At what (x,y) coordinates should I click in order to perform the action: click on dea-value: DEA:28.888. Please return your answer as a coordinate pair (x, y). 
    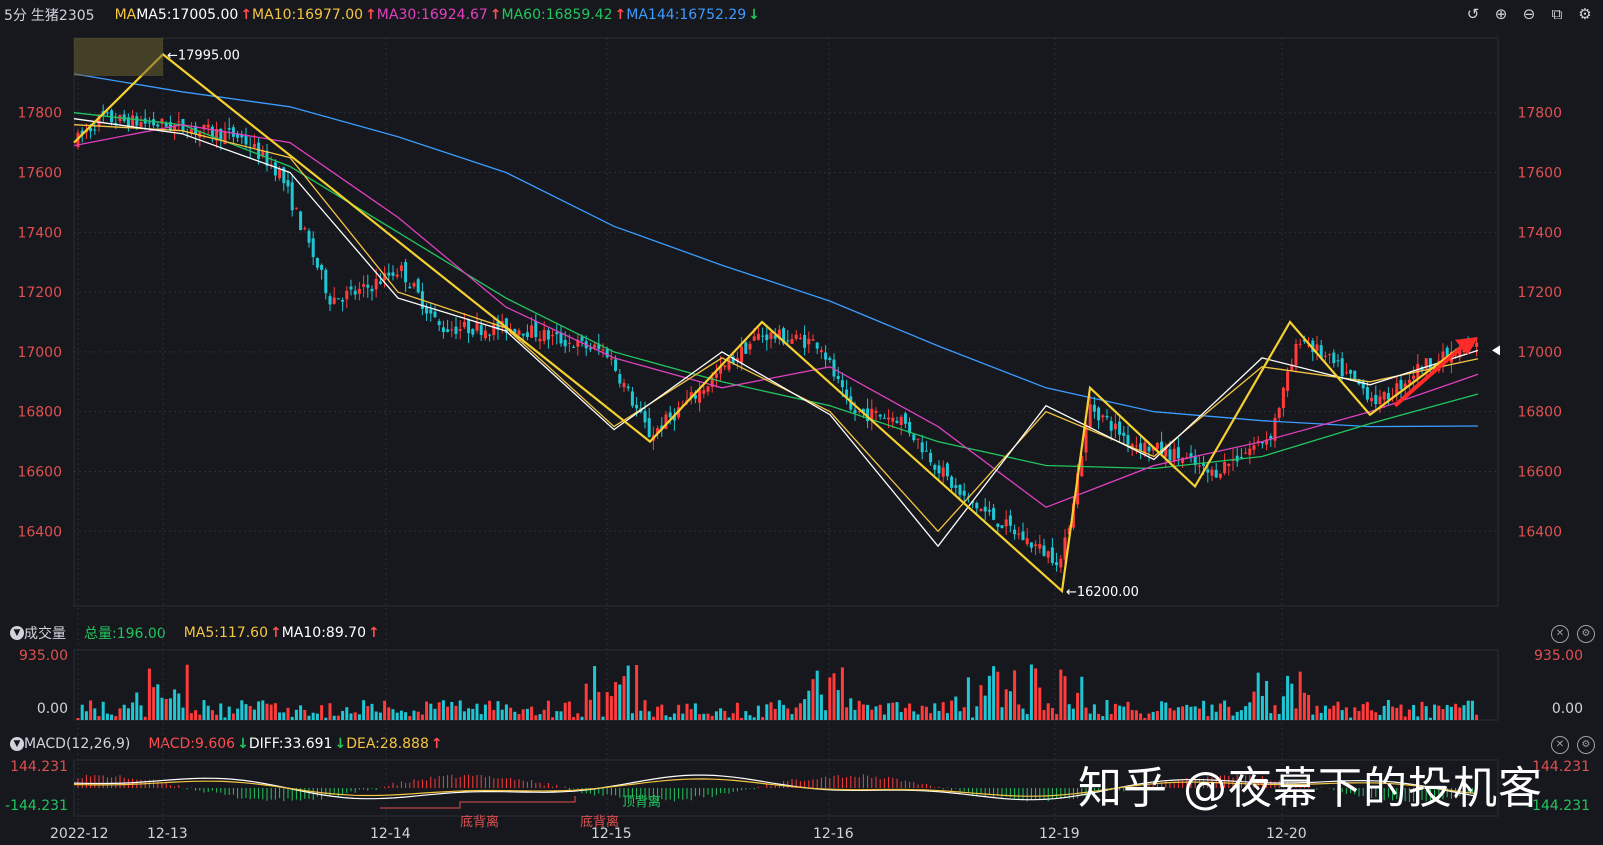
    Looking at the image, I should click on (387, 744).